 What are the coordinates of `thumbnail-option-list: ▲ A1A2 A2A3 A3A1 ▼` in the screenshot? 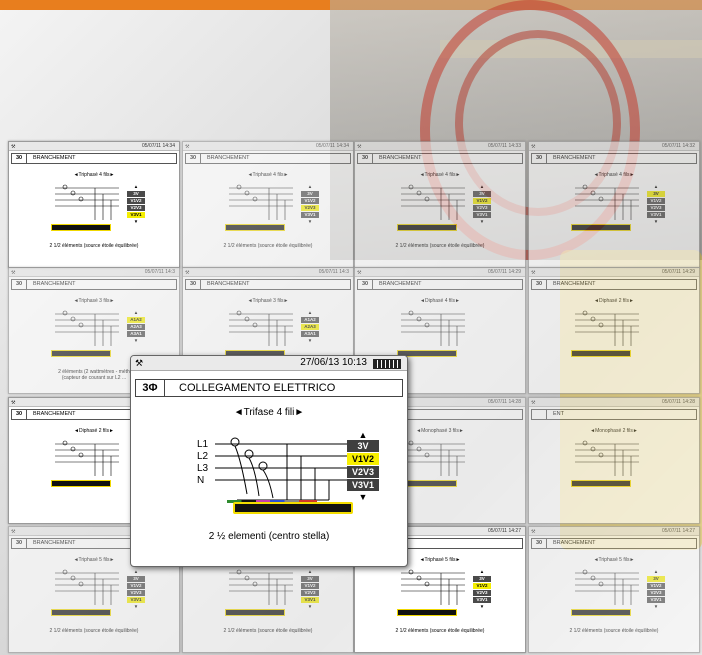 It's located at (136, 327).